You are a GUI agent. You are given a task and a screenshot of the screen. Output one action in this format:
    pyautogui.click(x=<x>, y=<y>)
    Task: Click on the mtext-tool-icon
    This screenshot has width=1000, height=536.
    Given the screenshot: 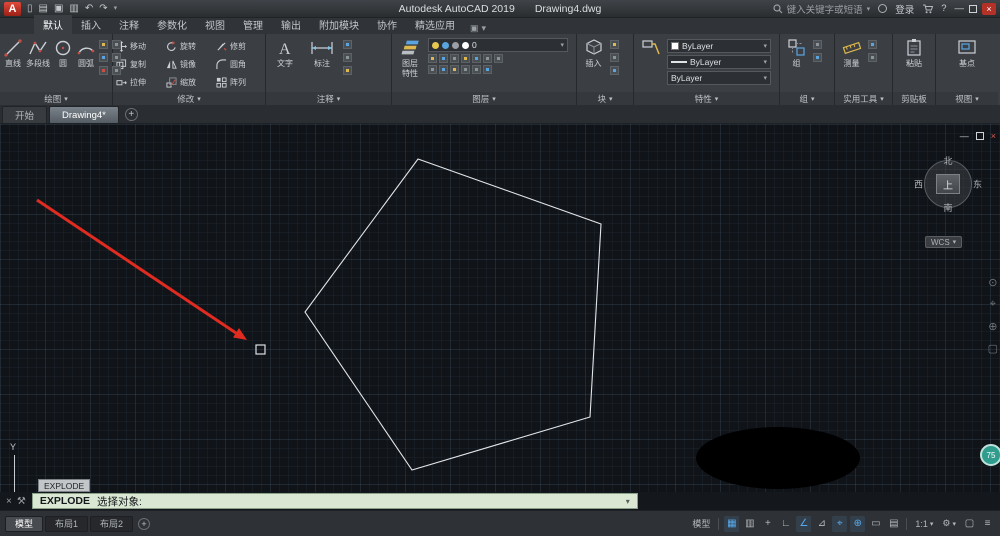 What is the action you would take?
    pyautogui.click(x=347, y=70)
    